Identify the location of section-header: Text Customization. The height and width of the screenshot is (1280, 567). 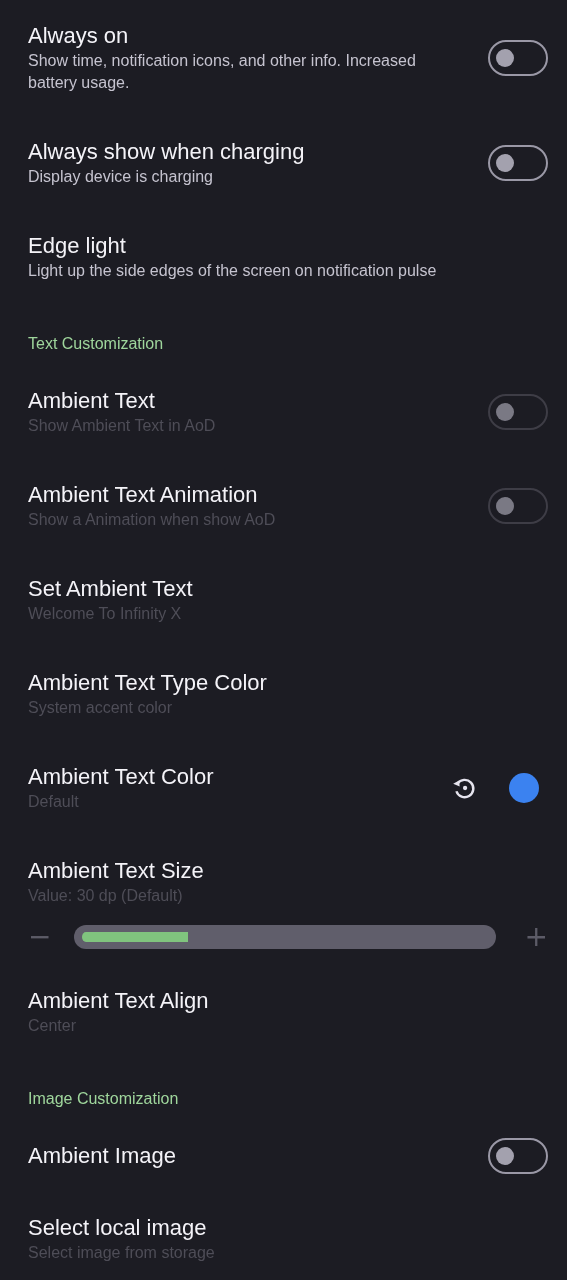
(96, 344).